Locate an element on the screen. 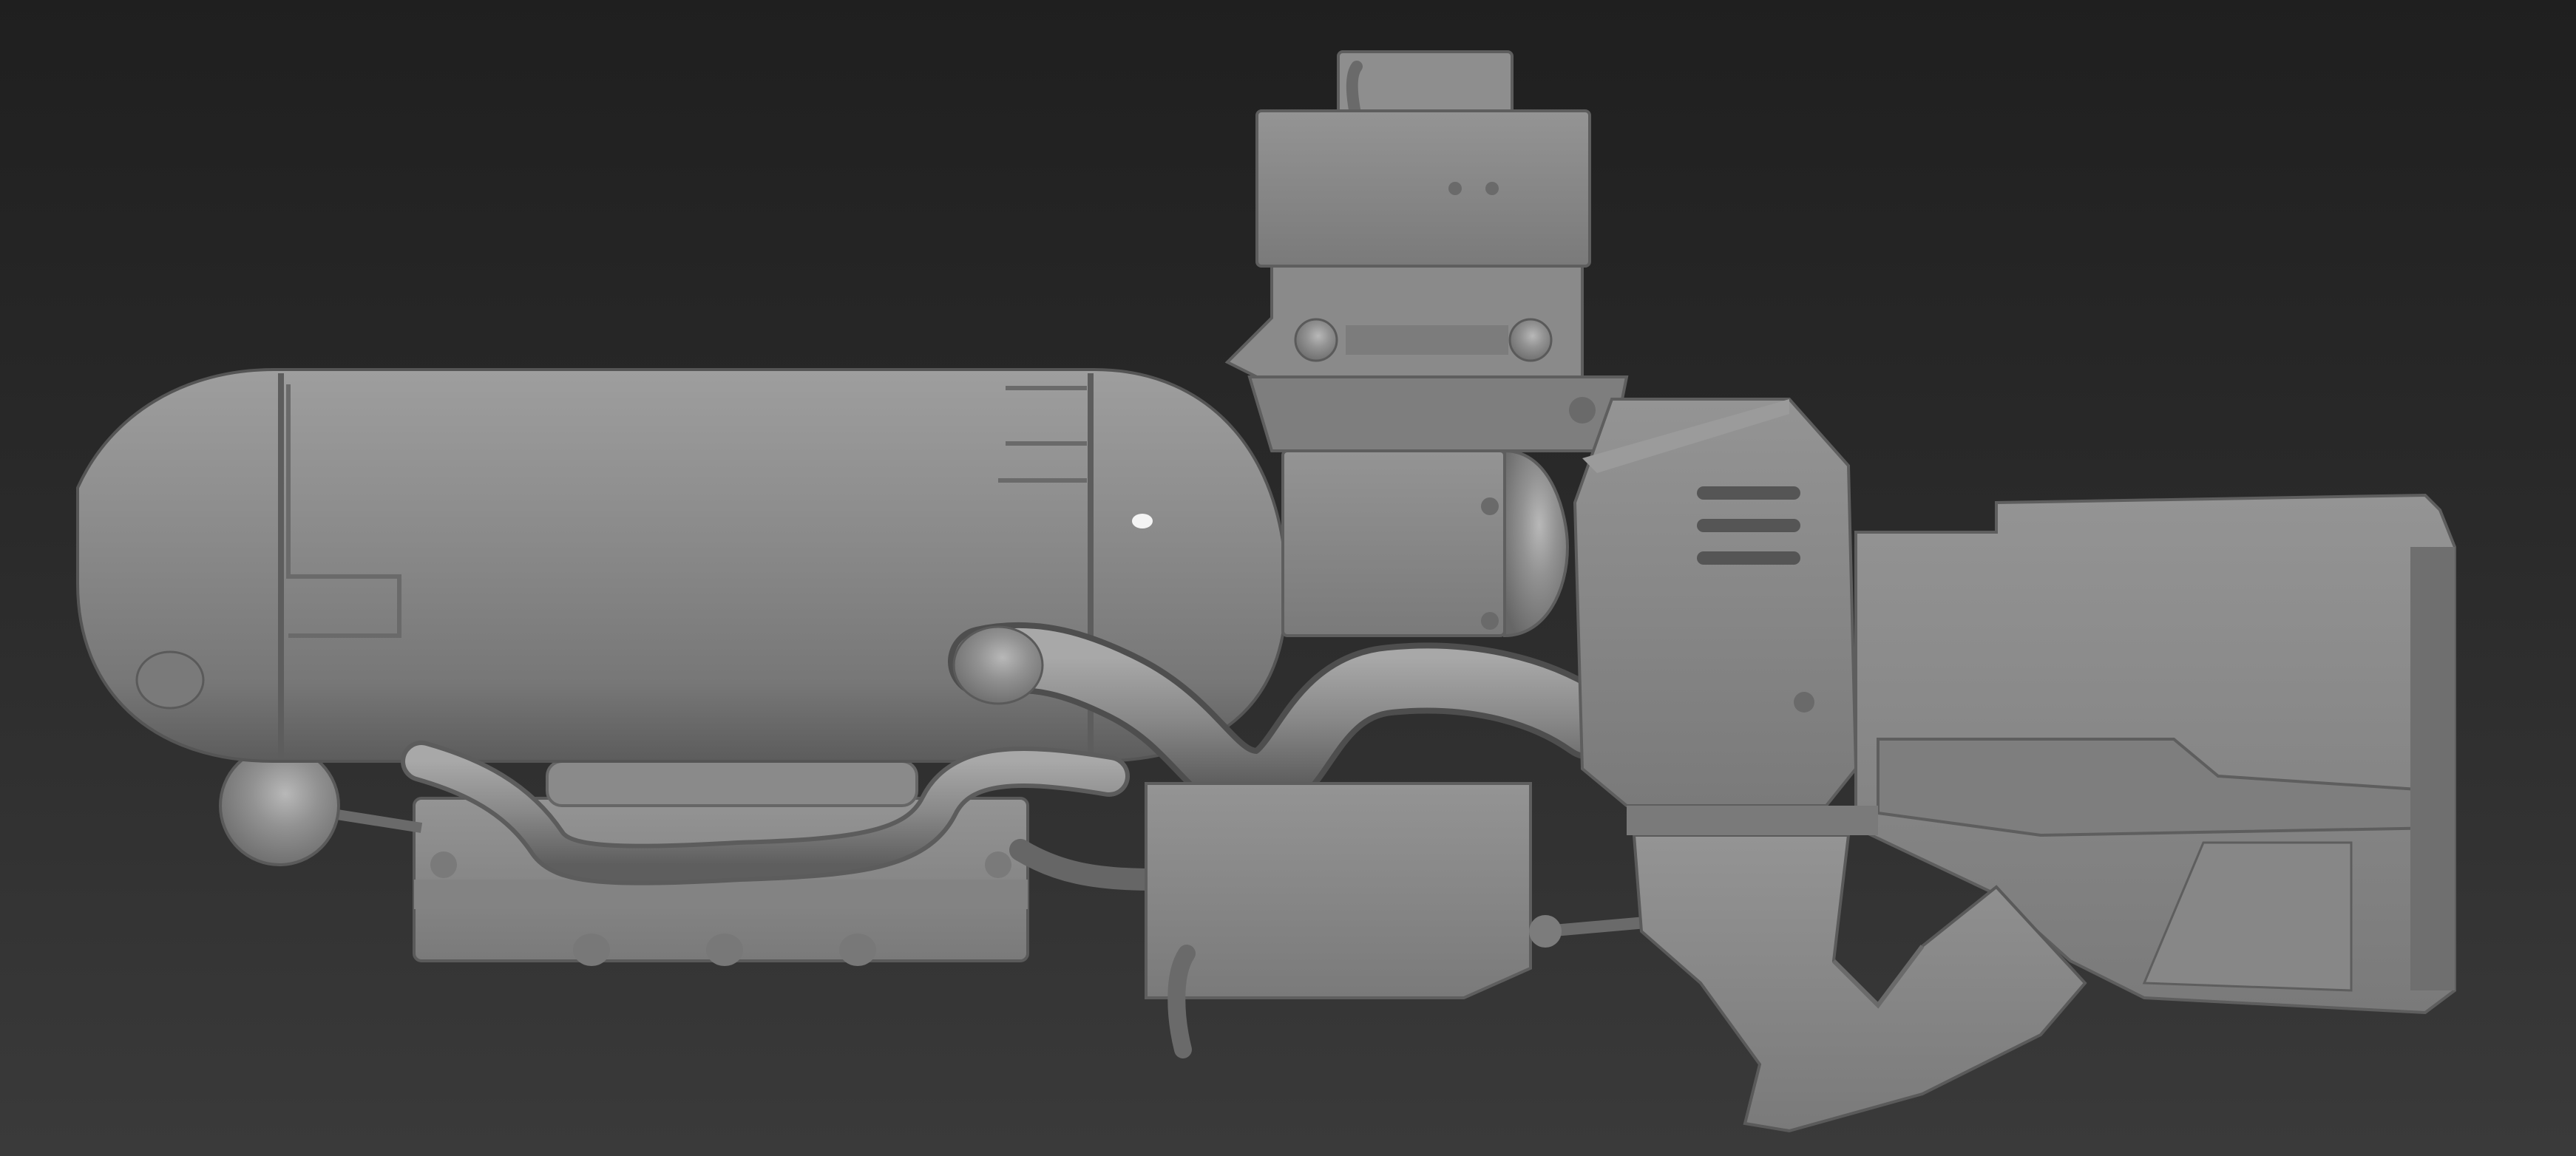 The width and height of the screenshot is (2576, 1156). lower-block is located at coordinates (1408, 920).